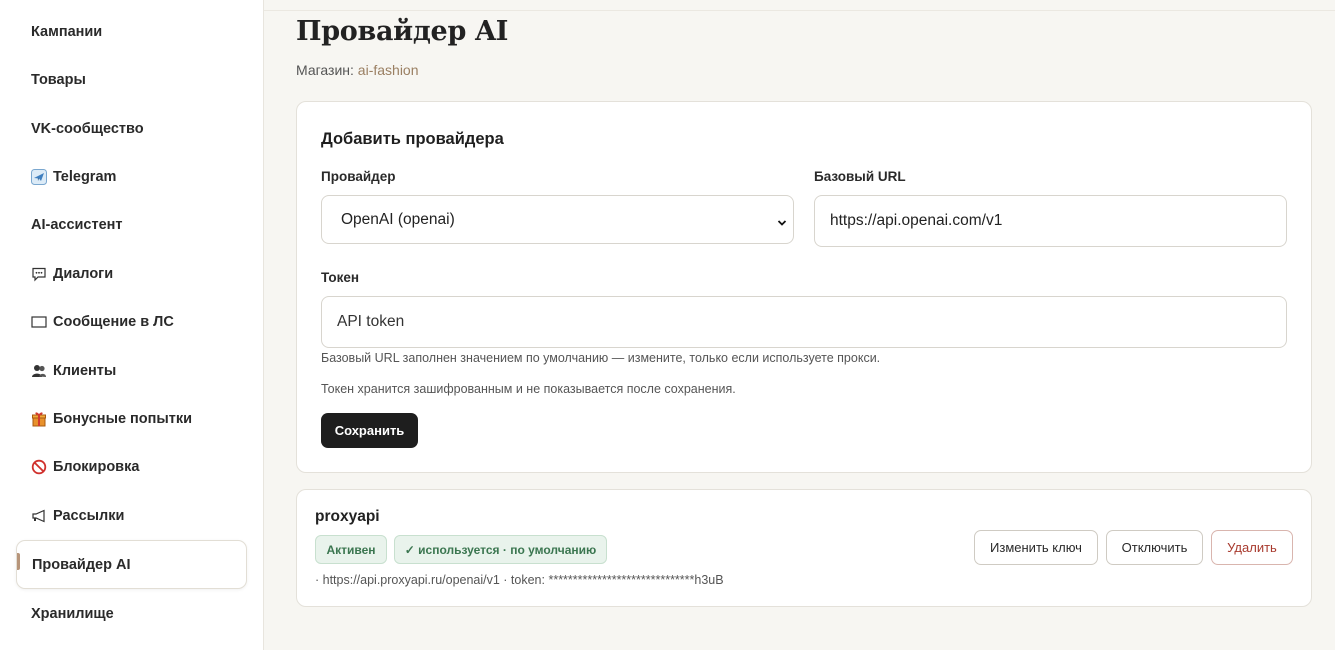  I want to click on base-url-input: https://api.openai.com/v1, so click(1050, 221).